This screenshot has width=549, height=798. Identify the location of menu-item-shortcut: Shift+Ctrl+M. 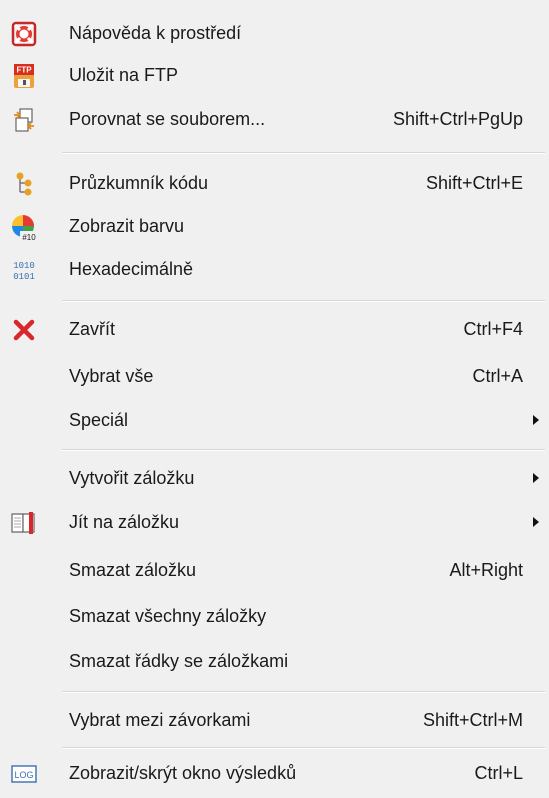
(472, 720).